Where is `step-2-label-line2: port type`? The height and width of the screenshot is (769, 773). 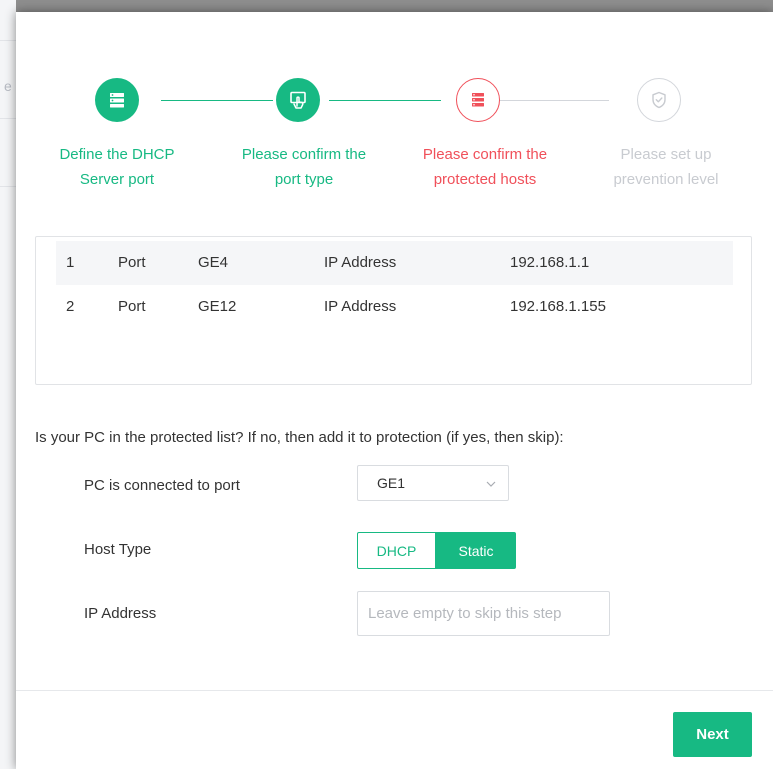 step-2-label-line2: port type is located at coordinates (304, 179).